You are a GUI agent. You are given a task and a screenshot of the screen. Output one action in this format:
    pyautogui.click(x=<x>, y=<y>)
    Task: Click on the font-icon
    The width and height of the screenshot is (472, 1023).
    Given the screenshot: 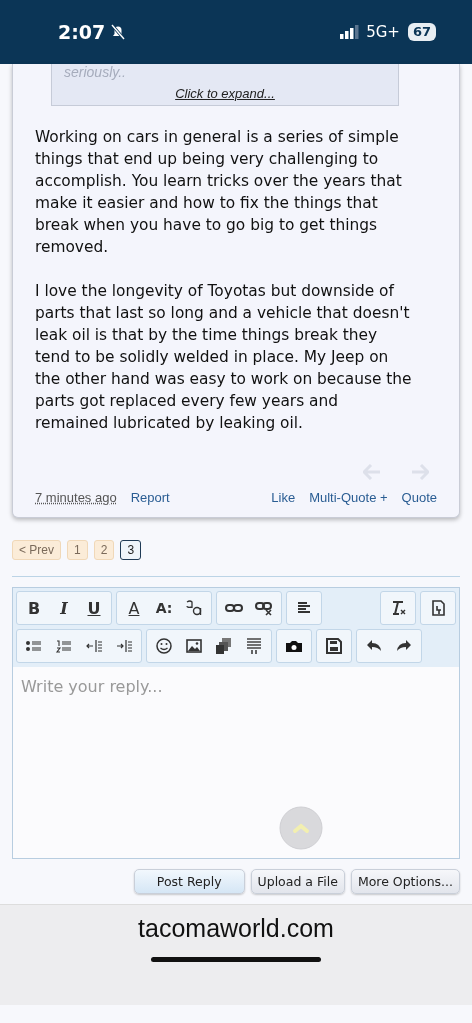 What is the action you would take?
    pyautogui.click(x=194, y=608)
    